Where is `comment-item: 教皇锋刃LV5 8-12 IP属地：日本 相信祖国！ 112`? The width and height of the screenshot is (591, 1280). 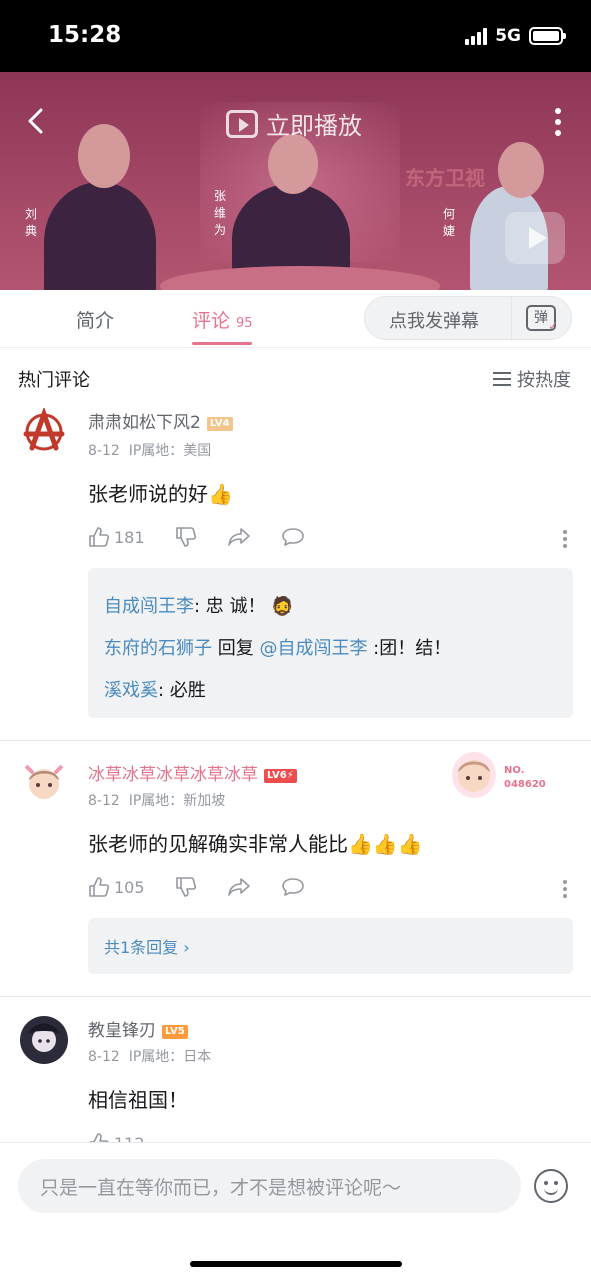 comment-item: 教皇锋刃LV5 8-12 IP属地：日本 相信祖国！ 112 is located at coordinates (295, 1075).